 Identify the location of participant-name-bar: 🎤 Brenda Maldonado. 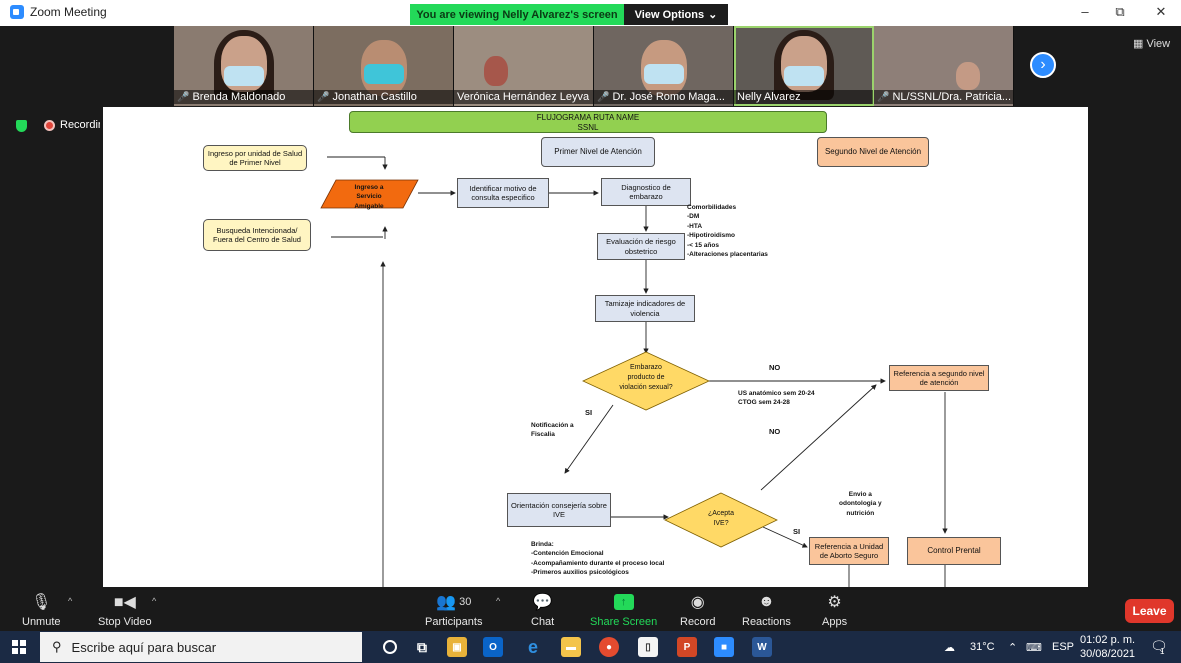
(243, 97).